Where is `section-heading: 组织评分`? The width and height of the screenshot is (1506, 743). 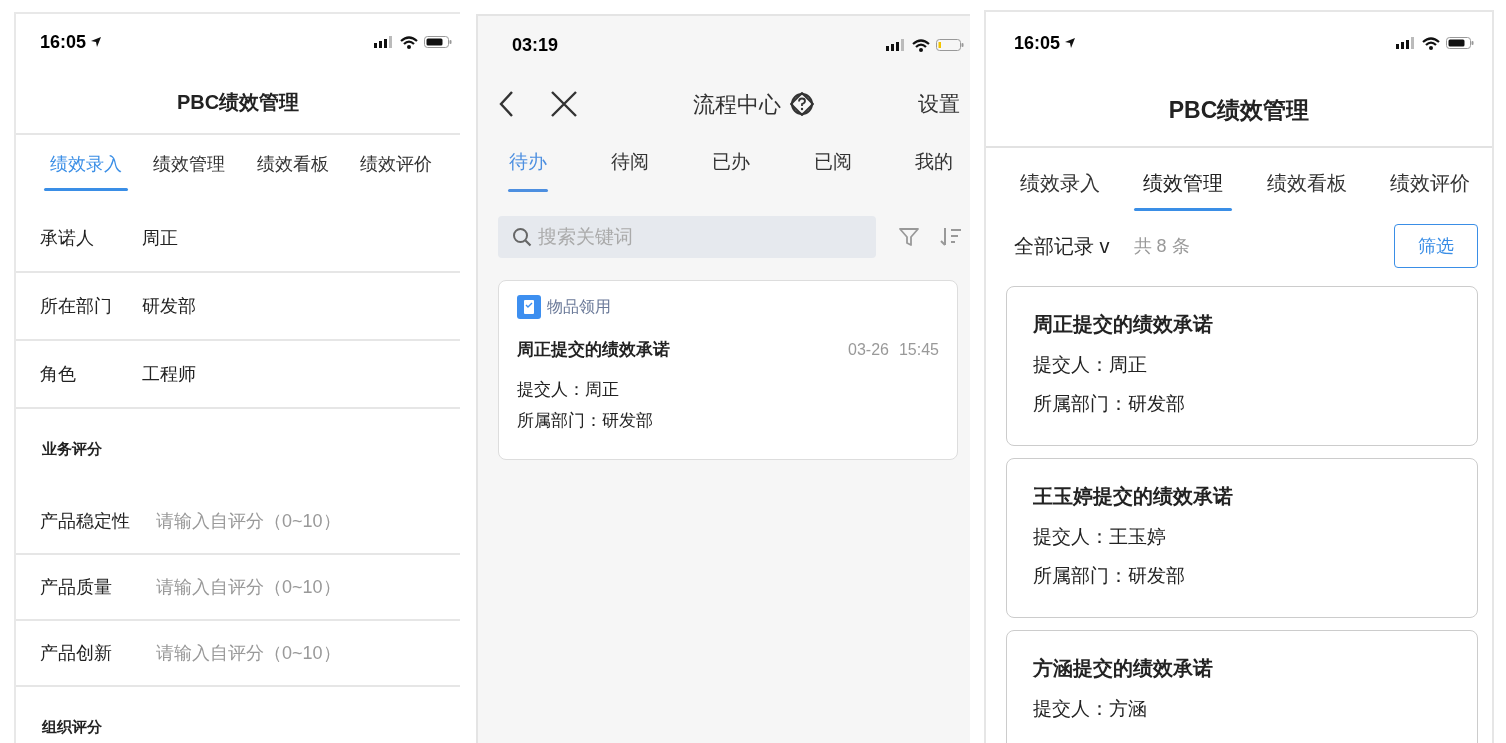
section-heading: 组织评分 is located at coordinates (72, 726).